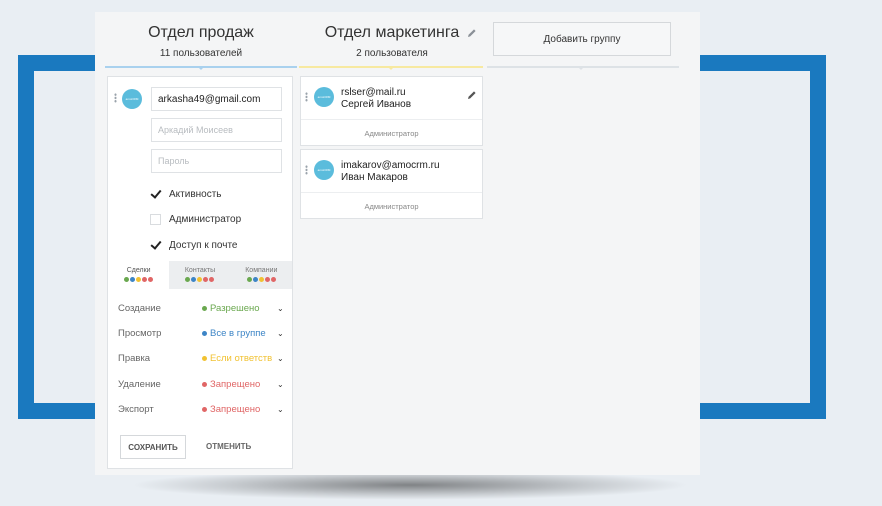 The width and height of the screenshot is (882, 506). Describe the element at coordinates (472, 95) in the screenshot. I see `edit-user-pencil-icon` at that location.